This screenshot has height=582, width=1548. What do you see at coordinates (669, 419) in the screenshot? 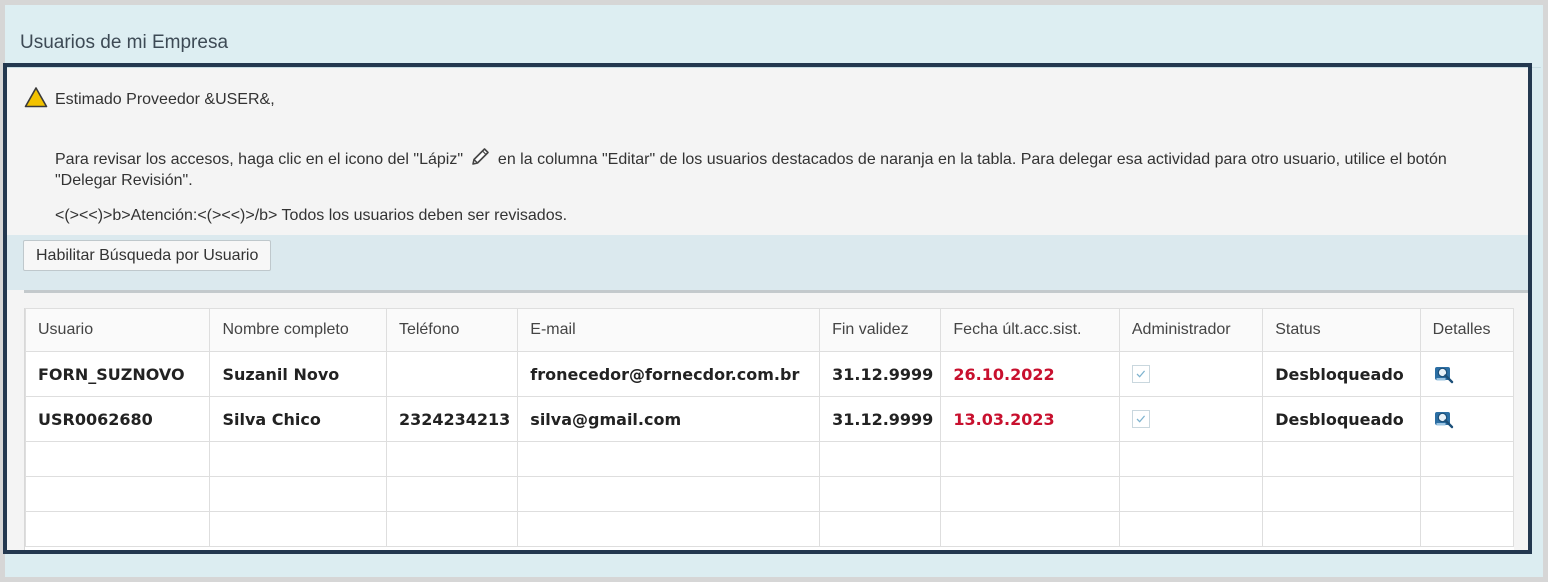
I see `cell-email: silva@gmail.com` at bounding box center [669, 419].